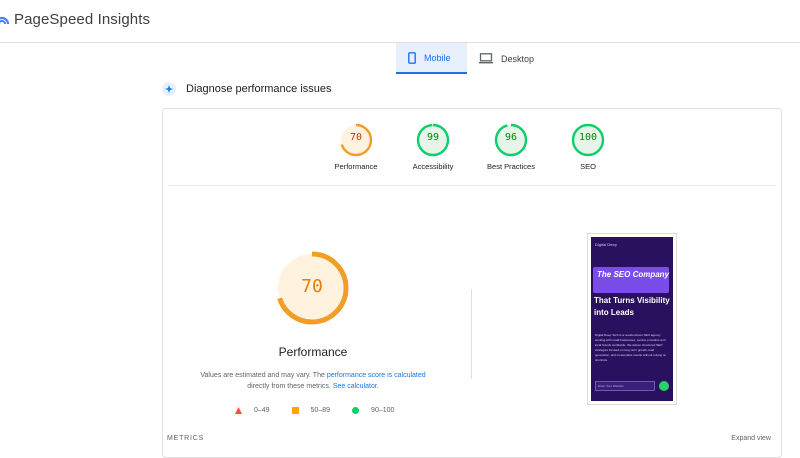 This screenshot has height=458, width=800. I want to click on legend-item-average: 50–89, so click(311, 410).